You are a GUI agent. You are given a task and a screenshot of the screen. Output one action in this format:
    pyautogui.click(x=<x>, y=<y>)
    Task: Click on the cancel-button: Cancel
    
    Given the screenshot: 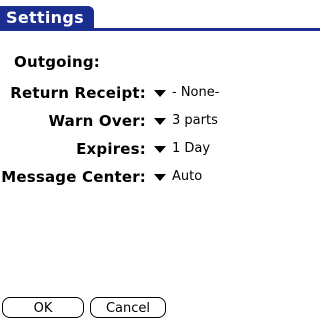 What is the action you would take?
    pyautogui.click(x=128, y=307)
    